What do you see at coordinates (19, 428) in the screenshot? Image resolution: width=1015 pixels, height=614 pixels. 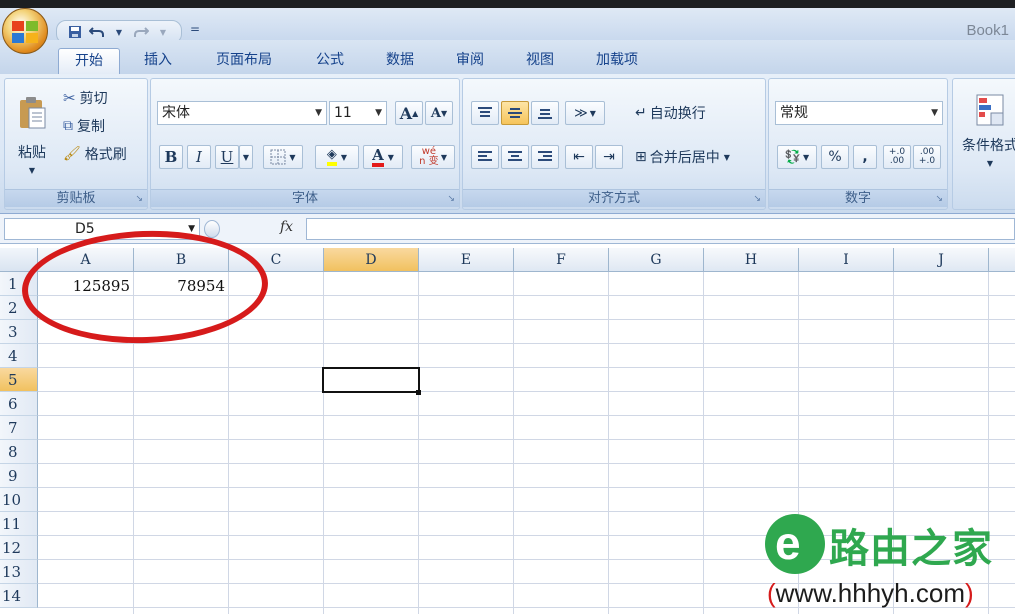 I see `row-header-7: 7` at bounding box center [19, 428].